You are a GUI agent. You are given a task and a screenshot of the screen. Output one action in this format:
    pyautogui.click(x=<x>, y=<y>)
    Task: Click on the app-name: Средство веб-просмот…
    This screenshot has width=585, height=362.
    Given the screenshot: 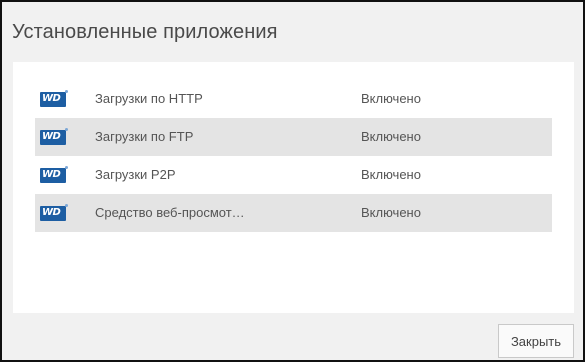 What is the action you would take?
    pyautogui.click(x=170, y=212)
    